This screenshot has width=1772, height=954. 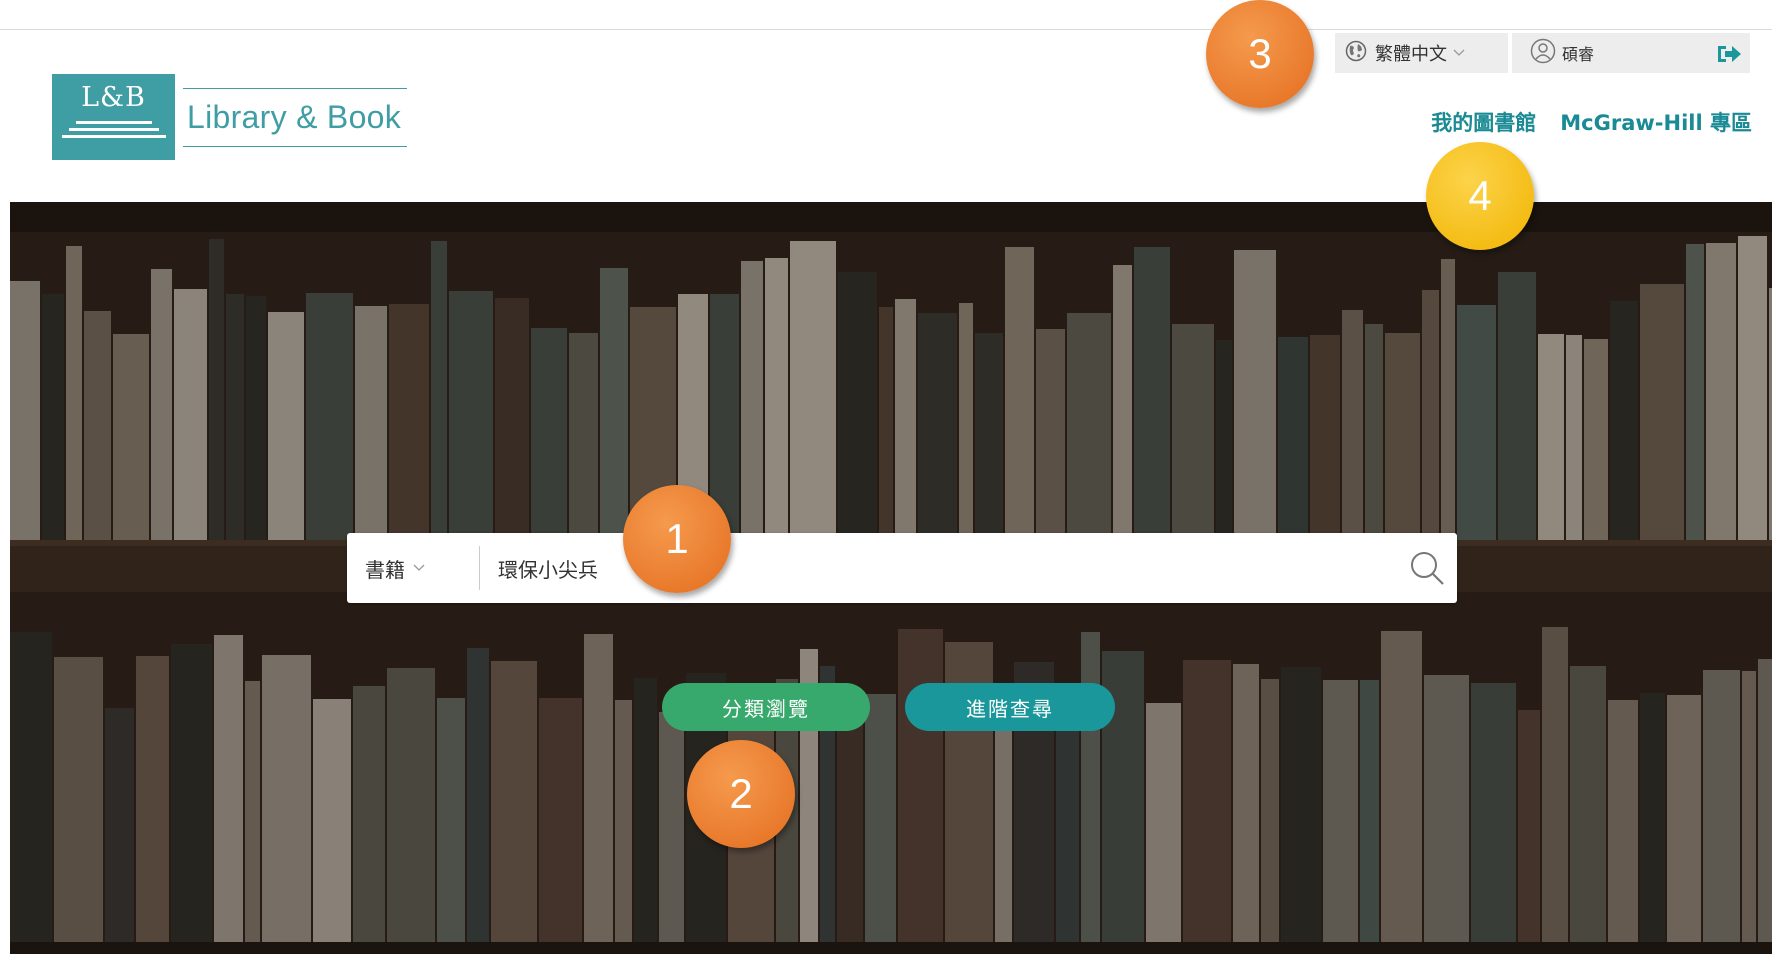 I want to click on search-category-label: 書籍, so click(x=385, y=569).